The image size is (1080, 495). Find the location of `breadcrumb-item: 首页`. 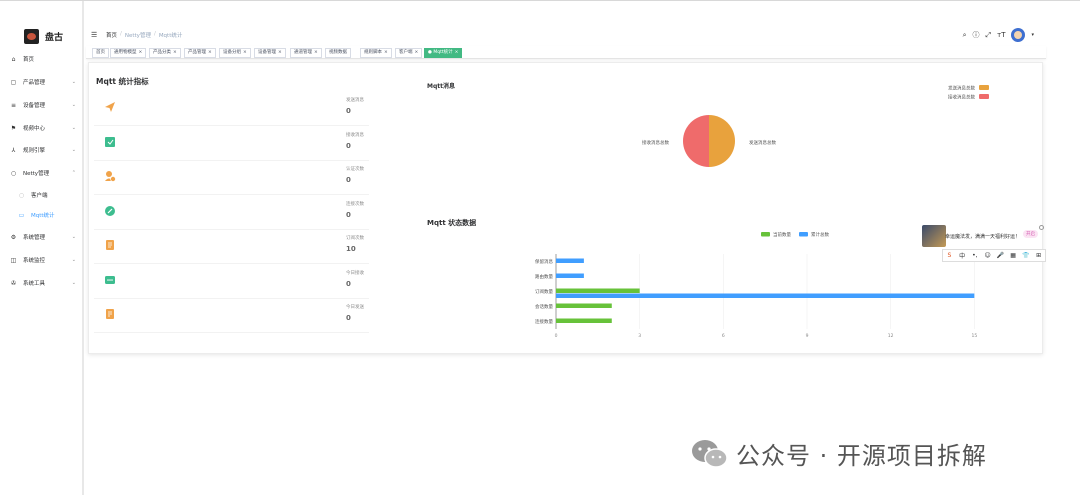

breadcrumb-item: 首页 is located at coordinates (111, 35).